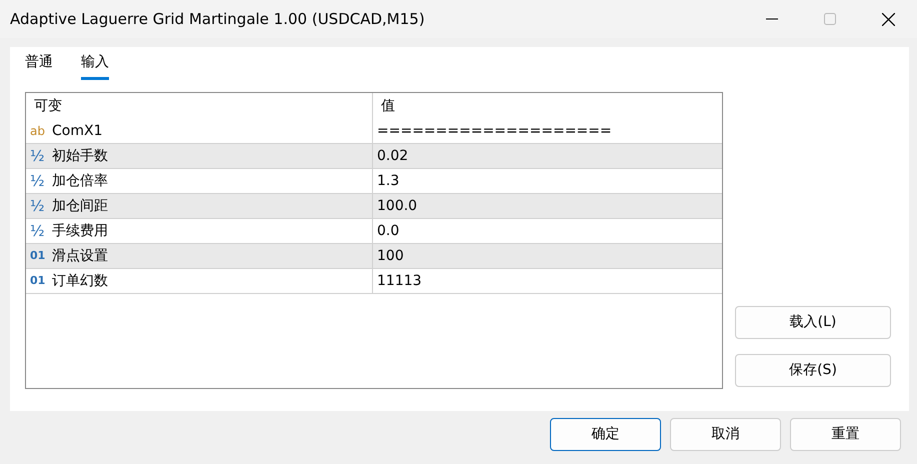 The width and height of the screenshot is (917, 464). Describe the element at coordinates (39, 66) in the screenshot. I see `tab: 普通` at that location.